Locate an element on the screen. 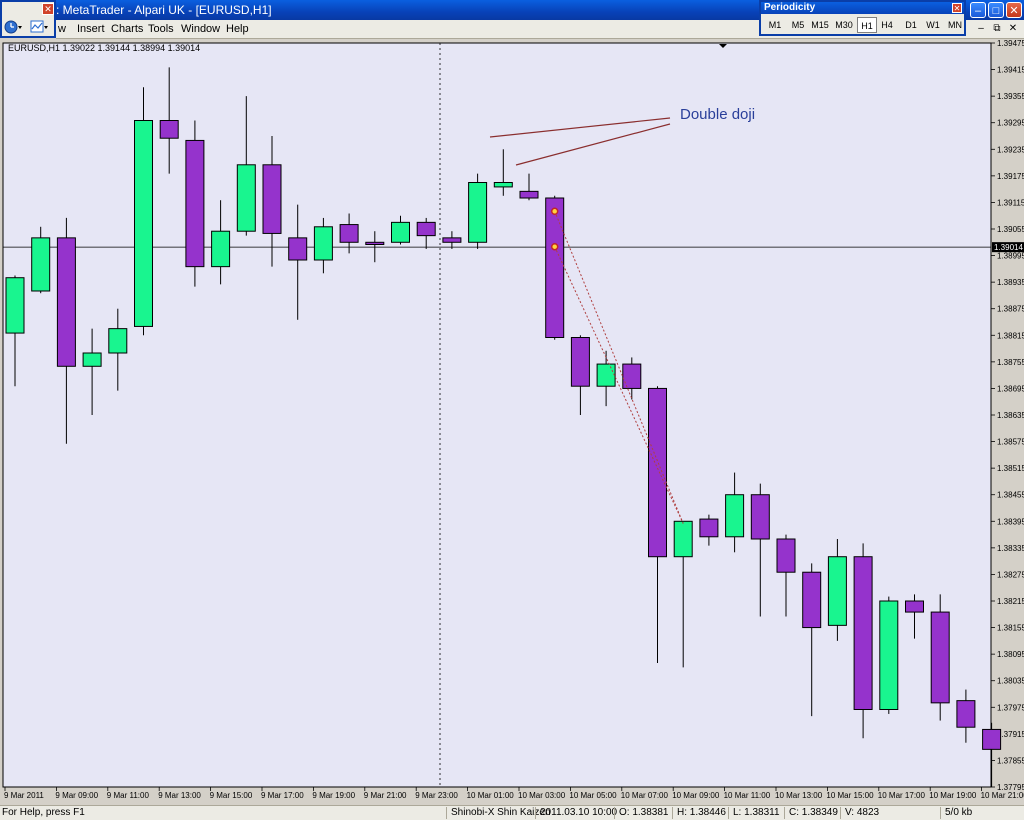 The height and width of the screenshot is (820, 1024). y-tick-label: 1.38695 is located at coordinates (1010, 388).